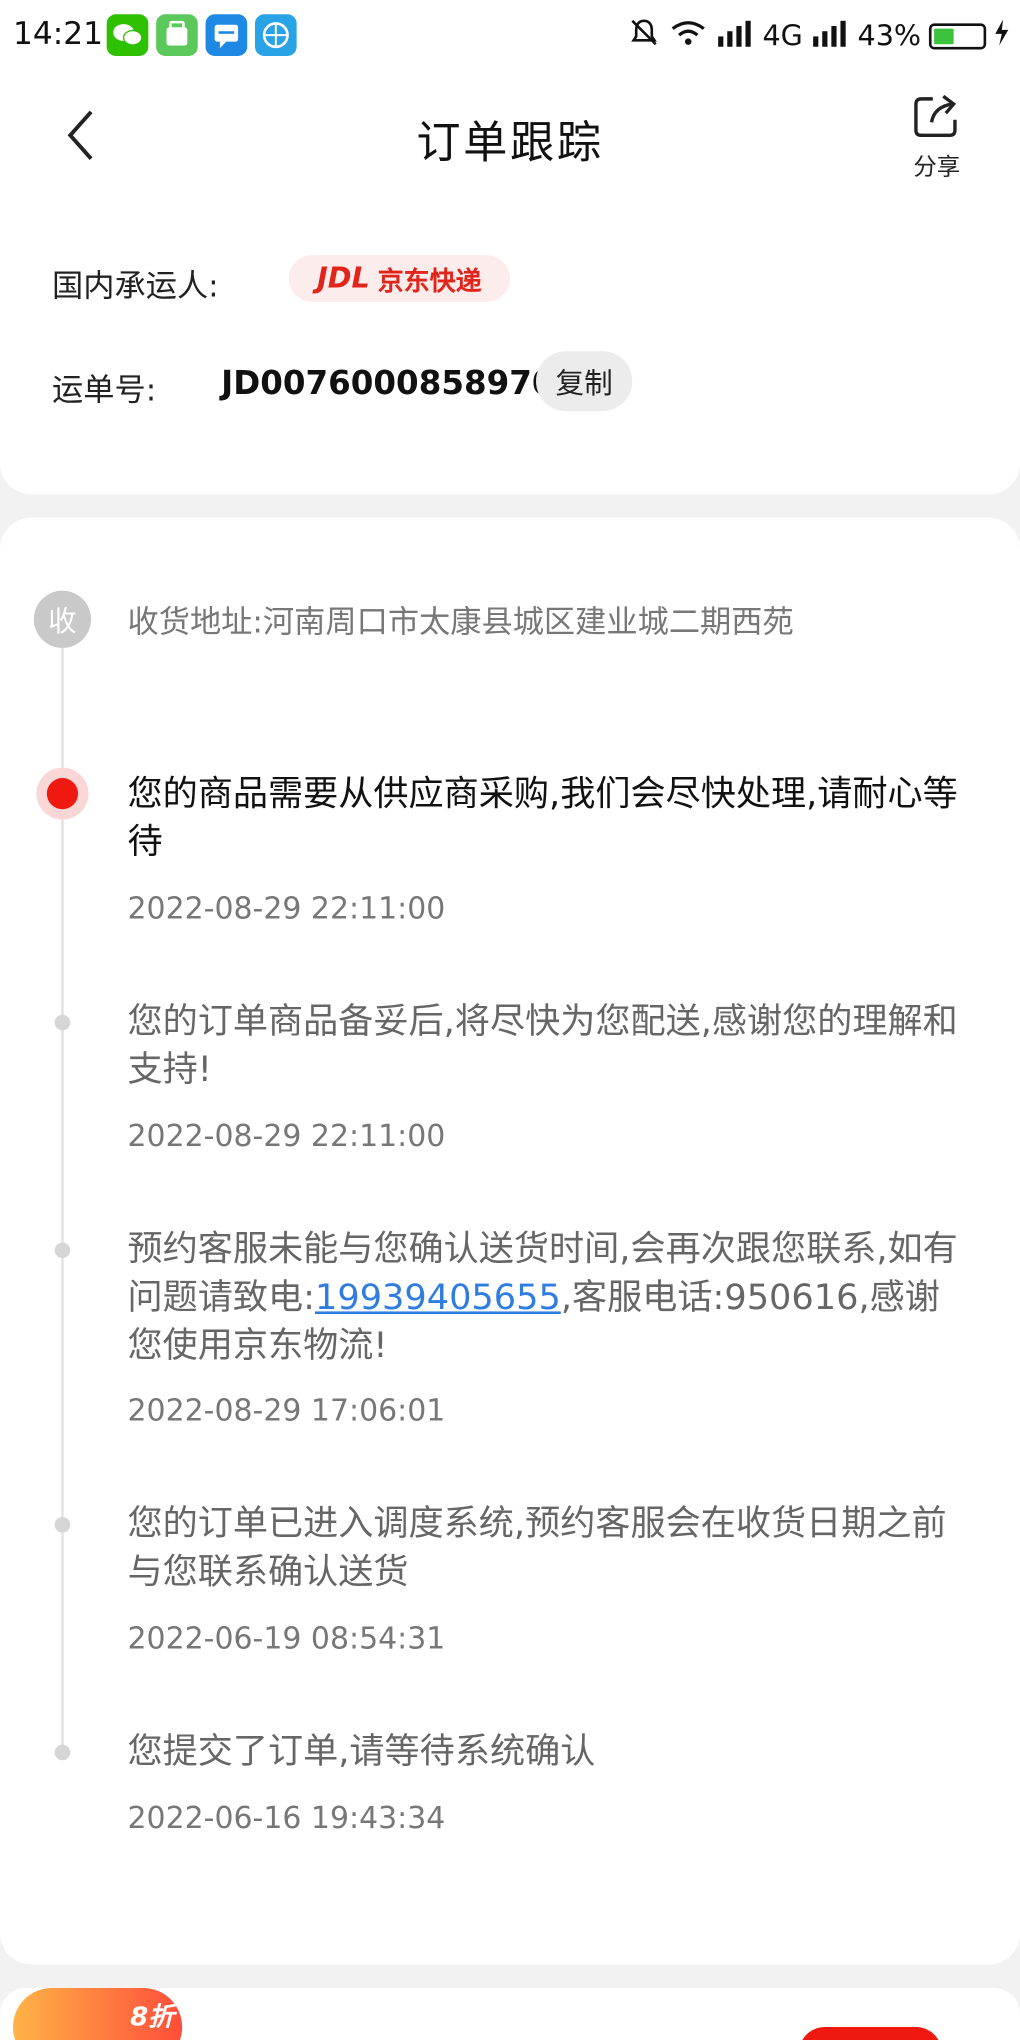  I want to click on status-indicators: 4G 43%, so click(818, 37).